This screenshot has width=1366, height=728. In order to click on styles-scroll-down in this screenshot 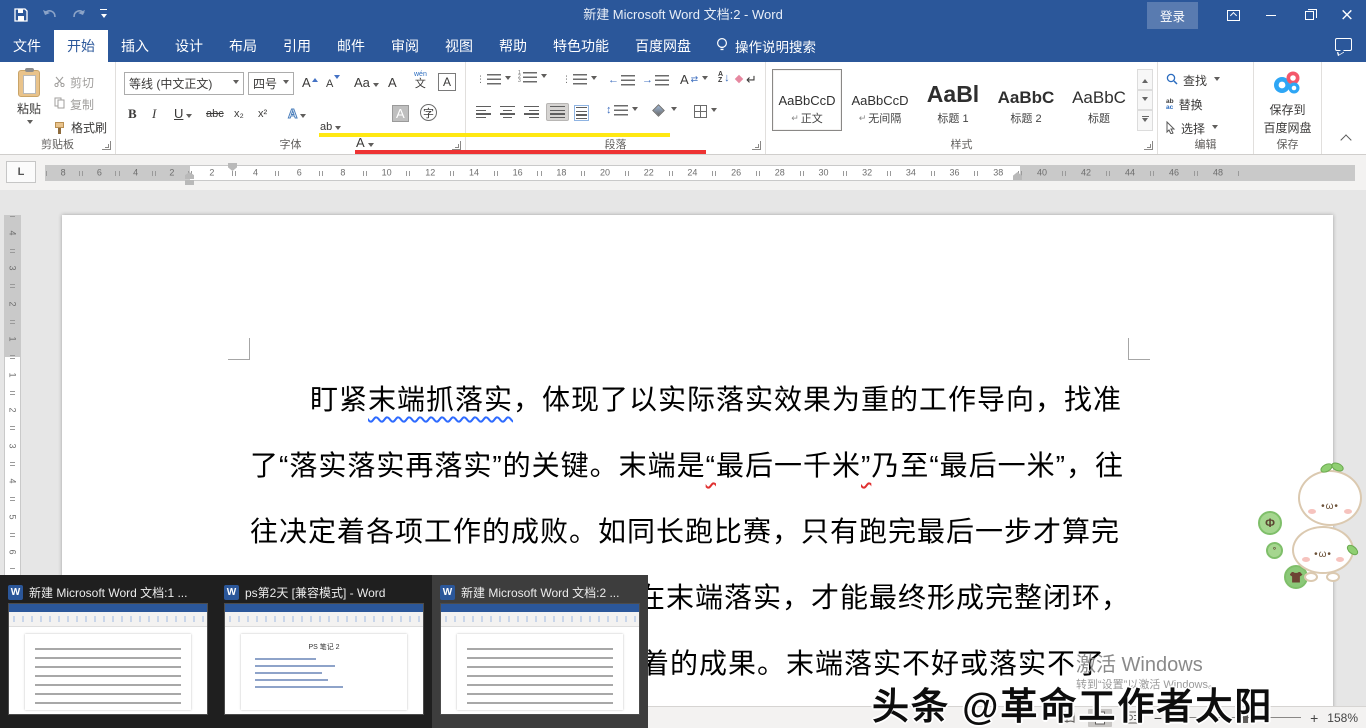, I will do `click(1145, 100)`.